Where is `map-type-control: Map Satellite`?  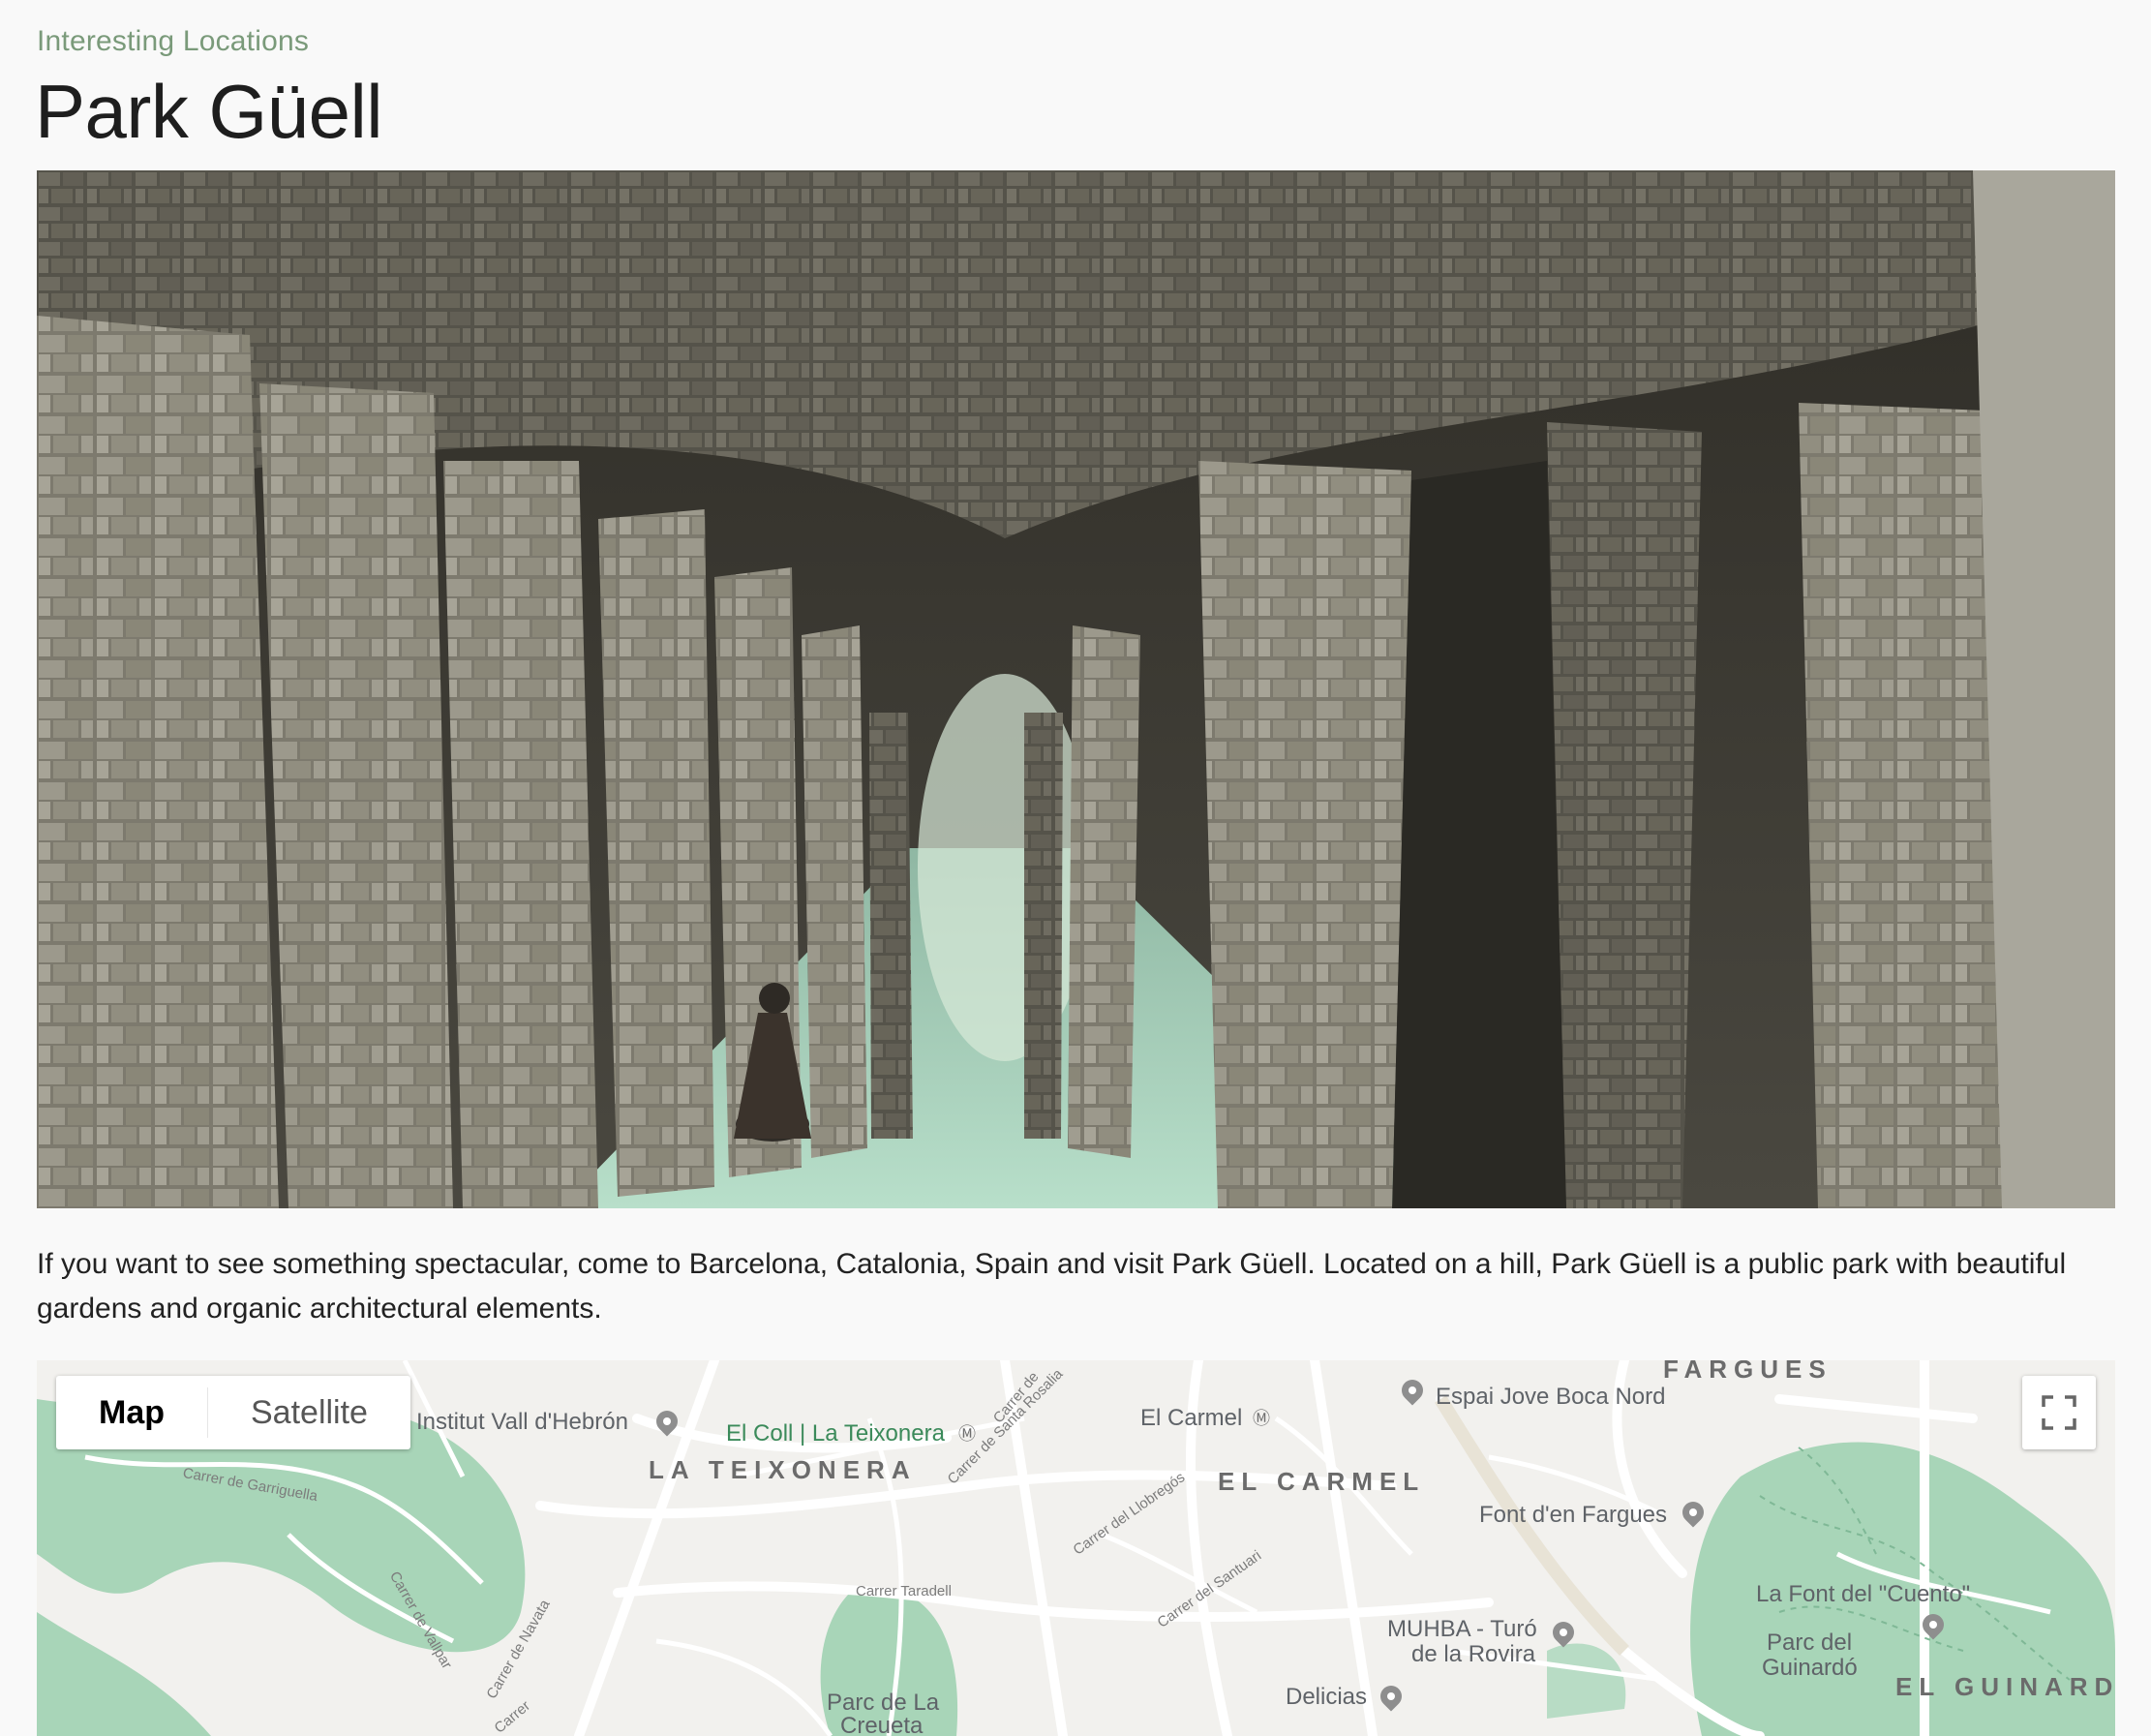 map-type-control: Map Satellite is located at coordinates (233, 1412).